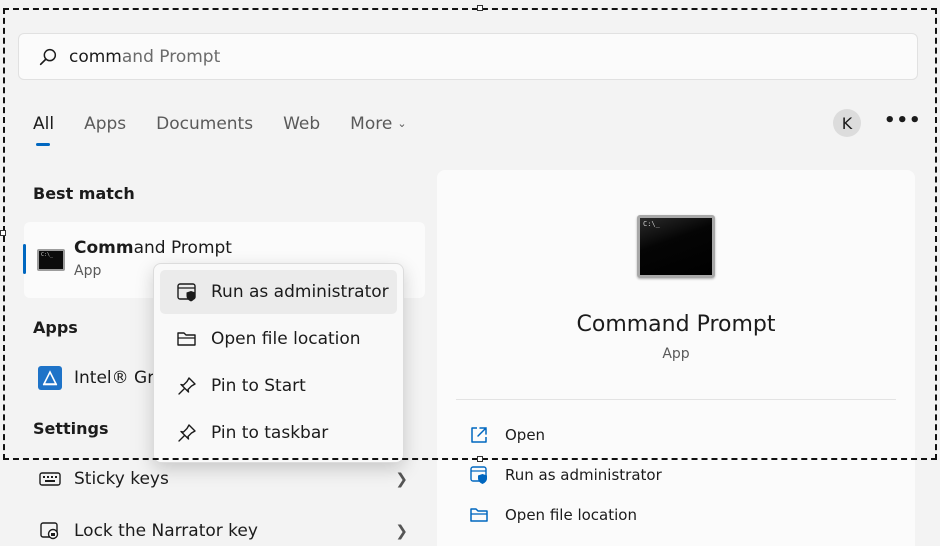 The width and height of the screenshot is (940, 546). Describe the element at coordinates (105, 124) in the screenshot. I see `tab-apps: Apps` at that location.